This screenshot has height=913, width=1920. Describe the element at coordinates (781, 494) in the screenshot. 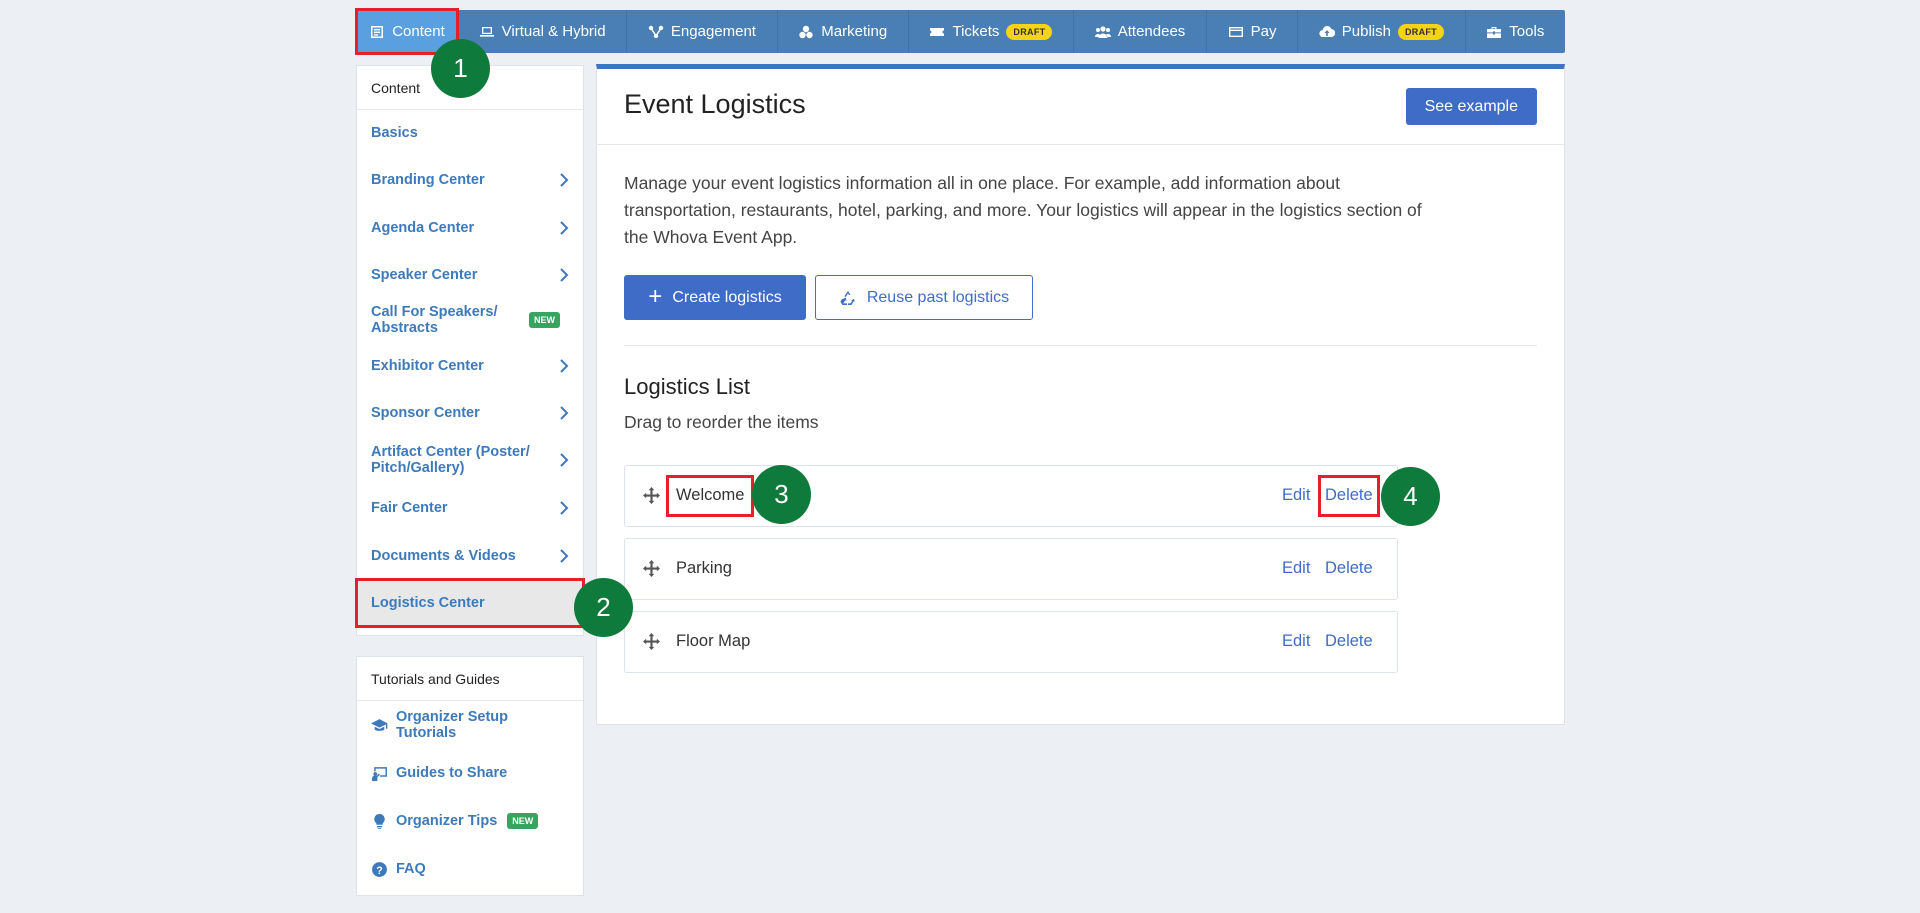

I see `step-marker-3: 3` at that location.